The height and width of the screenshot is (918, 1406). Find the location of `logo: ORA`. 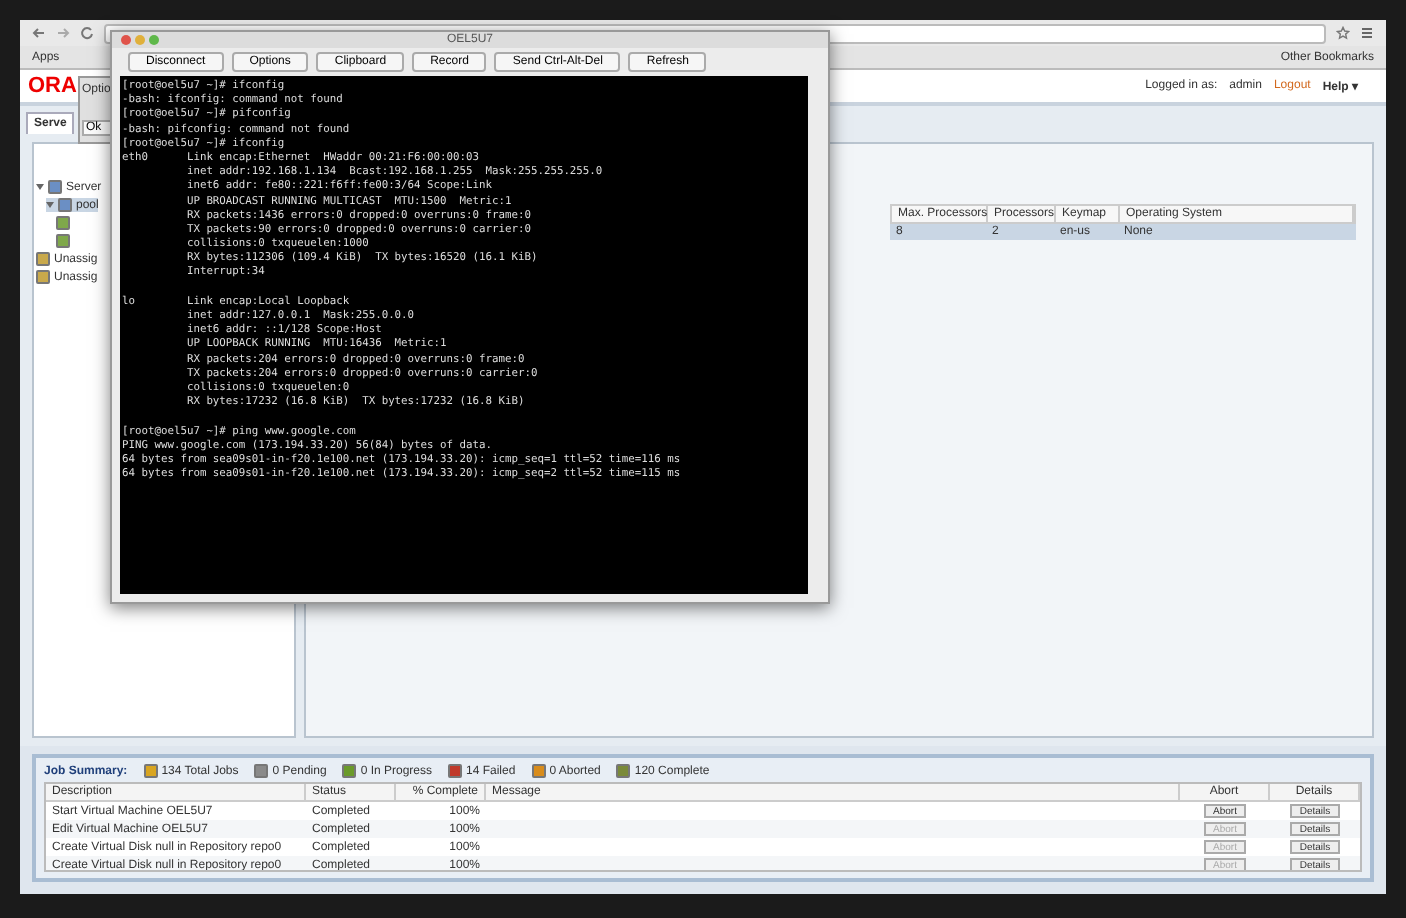

logo: ORA is located at coordinates (52, 86).